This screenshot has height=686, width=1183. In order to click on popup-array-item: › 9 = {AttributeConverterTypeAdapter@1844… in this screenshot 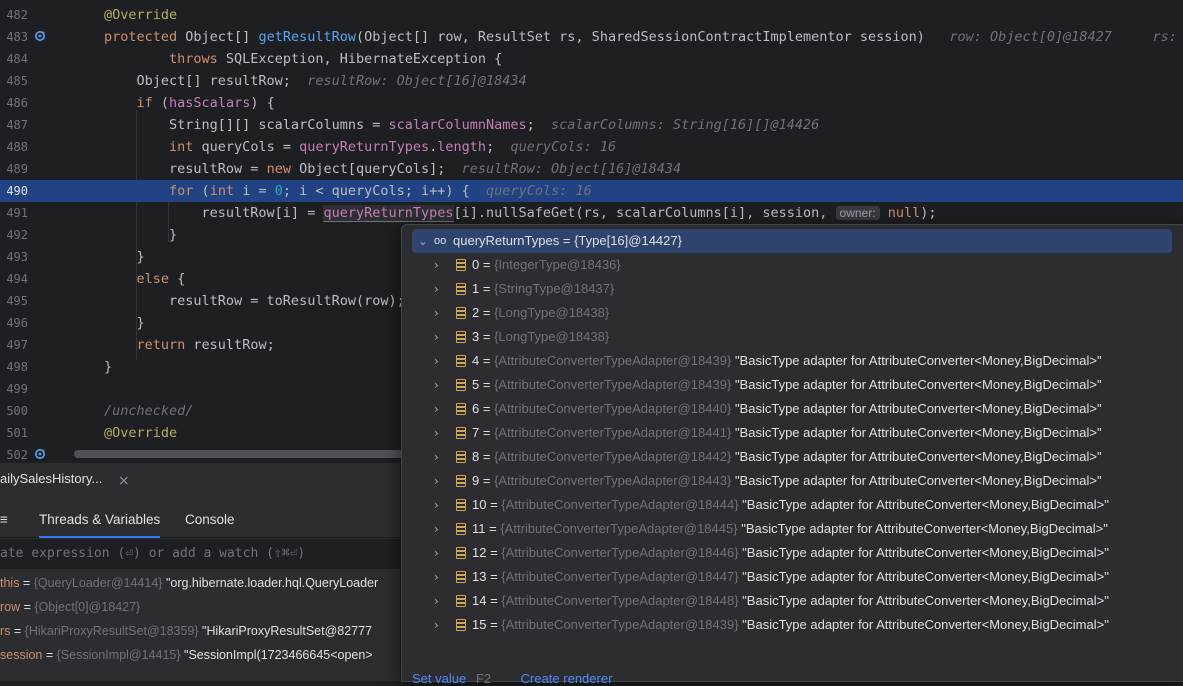, I will do `click(792, 481)`.